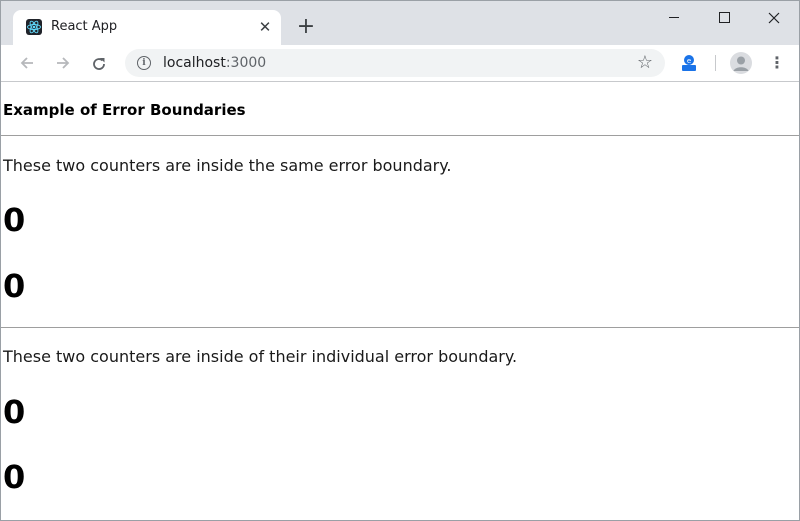 This screenshot has width=800, height=521. I want to click on browser-toolbar: i localhost:3000 ☆ e ⋮, so click(400, 63).